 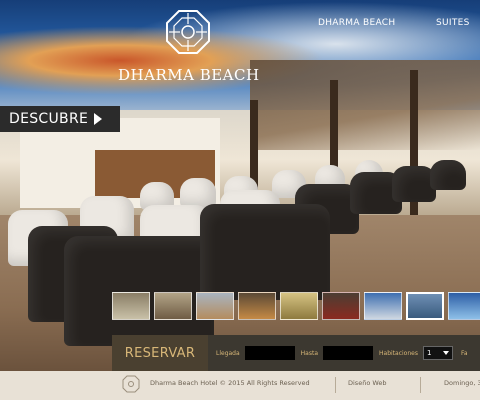 What do you see at coordinates (453, 23) in the screenshot?
I see `nav-suites: SUITES` at bounding box center [453, 23].